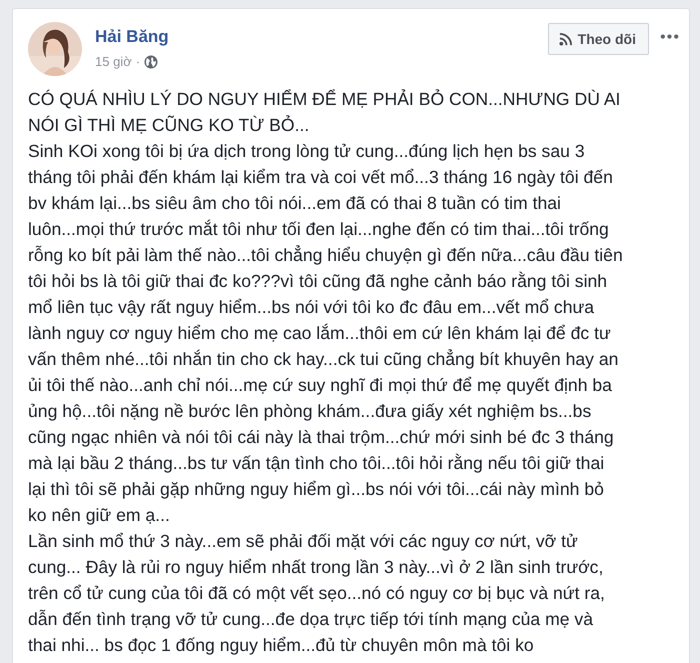  I want to click on follow-button: Theo dõi, so click(598, 39).